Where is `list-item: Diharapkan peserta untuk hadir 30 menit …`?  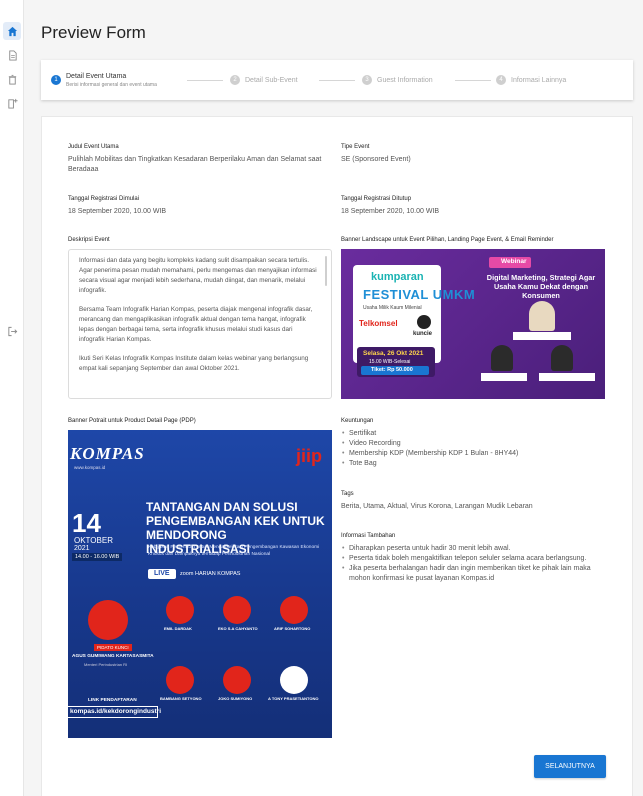 list-item: Diharapkan peserta untuk hadir 30 menit … is located at coordinates (476, 549).